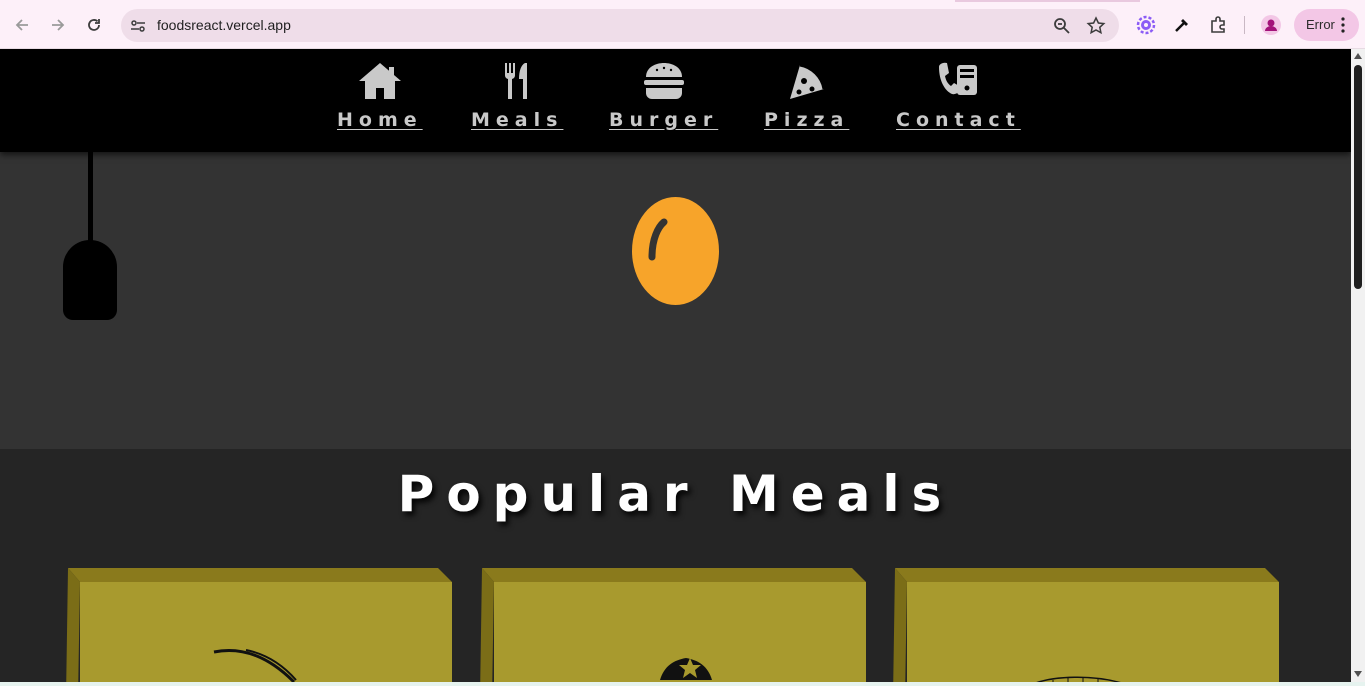  I want to click on back-button, so click(22, 25).